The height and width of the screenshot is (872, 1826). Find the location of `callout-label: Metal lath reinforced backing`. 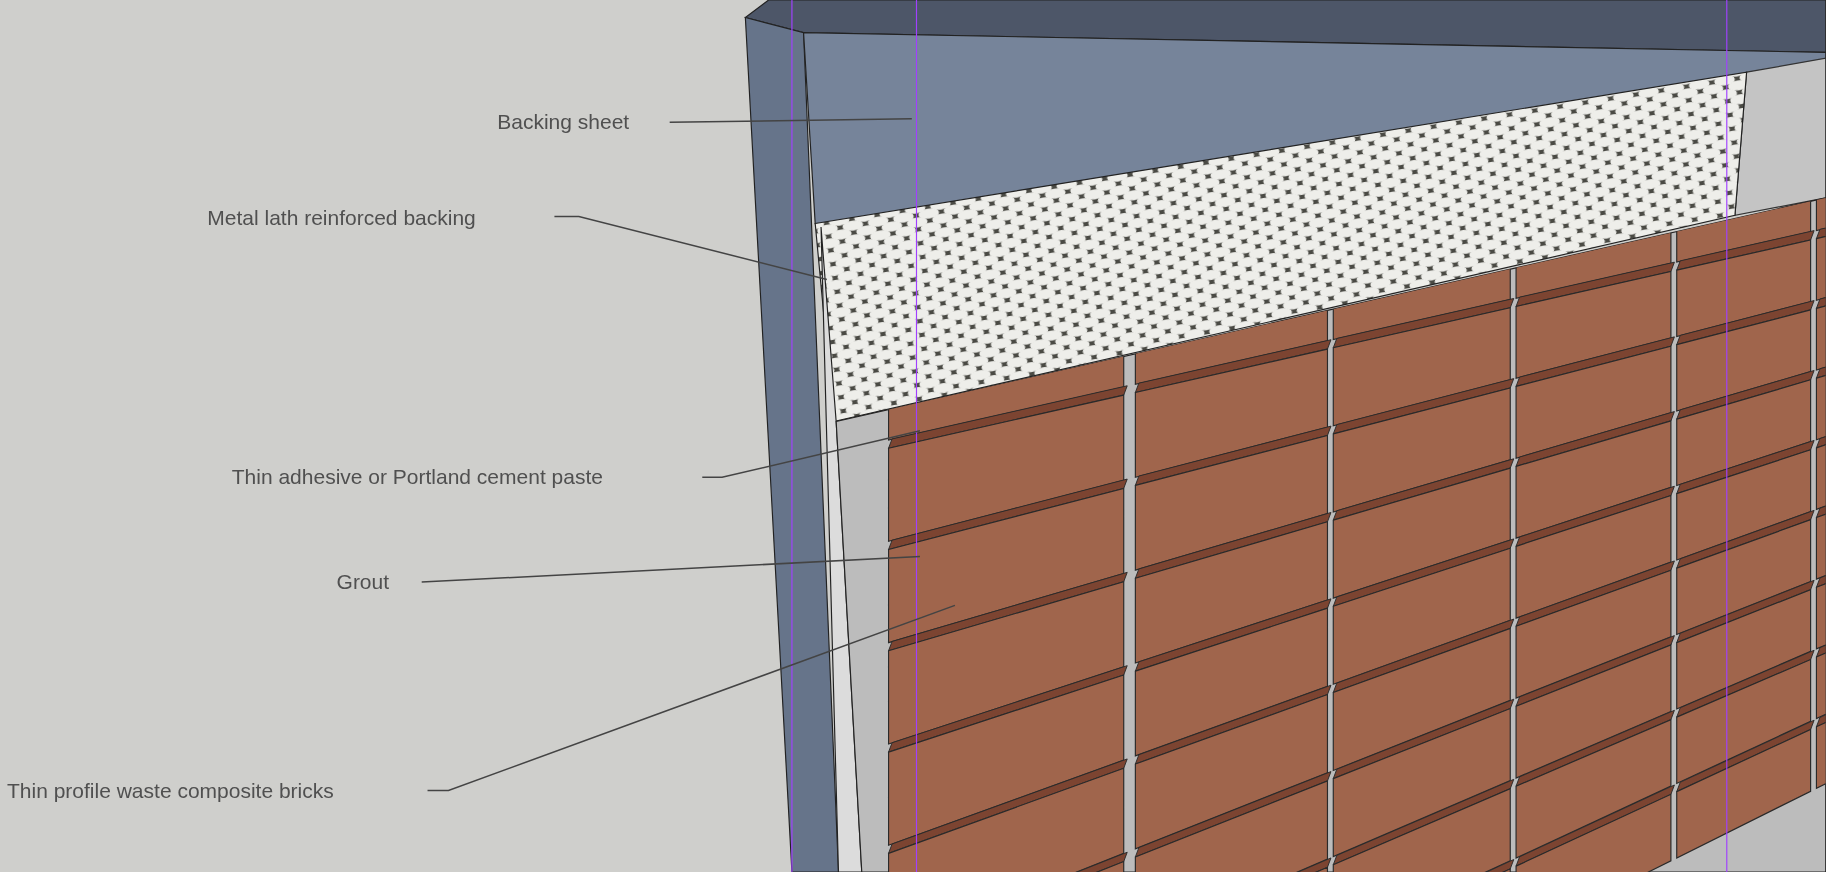

callout-label: Metal lath reinforced backing is located at coordinates (341, 217).